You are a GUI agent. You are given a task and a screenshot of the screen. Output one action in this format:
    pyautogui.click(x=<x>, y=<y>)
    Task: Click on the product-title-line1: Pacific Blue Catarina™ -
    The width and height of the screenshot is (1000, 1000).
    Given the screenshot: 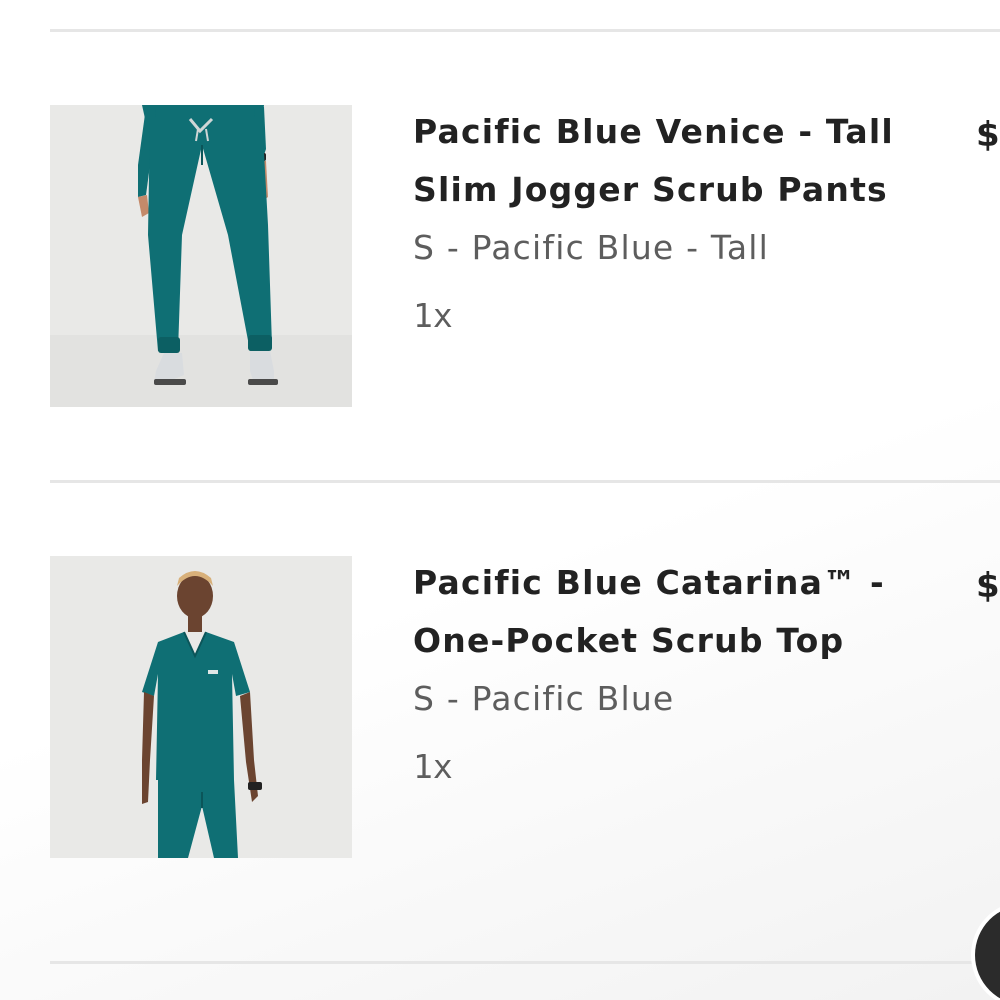 What is the action you would take?
    pyautogui.click(x=649, y=582)
    